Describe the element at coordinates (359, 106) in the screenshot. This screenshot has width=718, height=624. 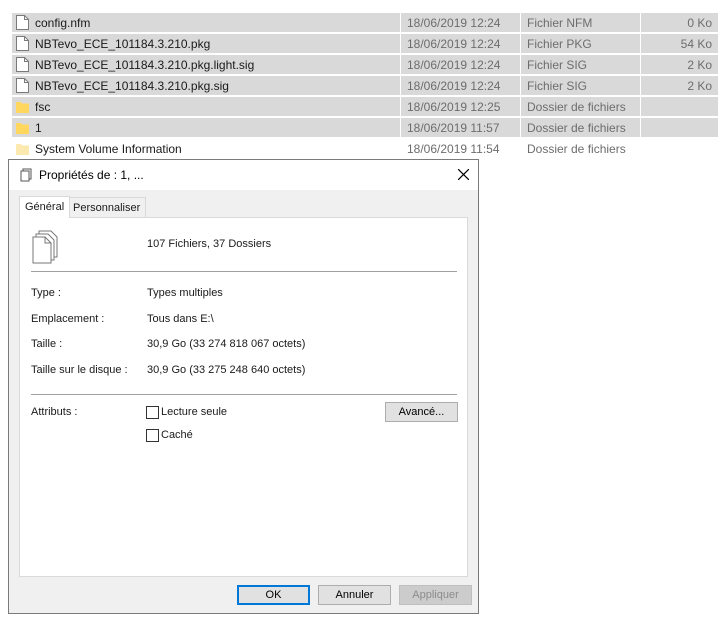
I see `file-row: fsc 18/06/2019 12:25 Dossier de fichiers` at that location.